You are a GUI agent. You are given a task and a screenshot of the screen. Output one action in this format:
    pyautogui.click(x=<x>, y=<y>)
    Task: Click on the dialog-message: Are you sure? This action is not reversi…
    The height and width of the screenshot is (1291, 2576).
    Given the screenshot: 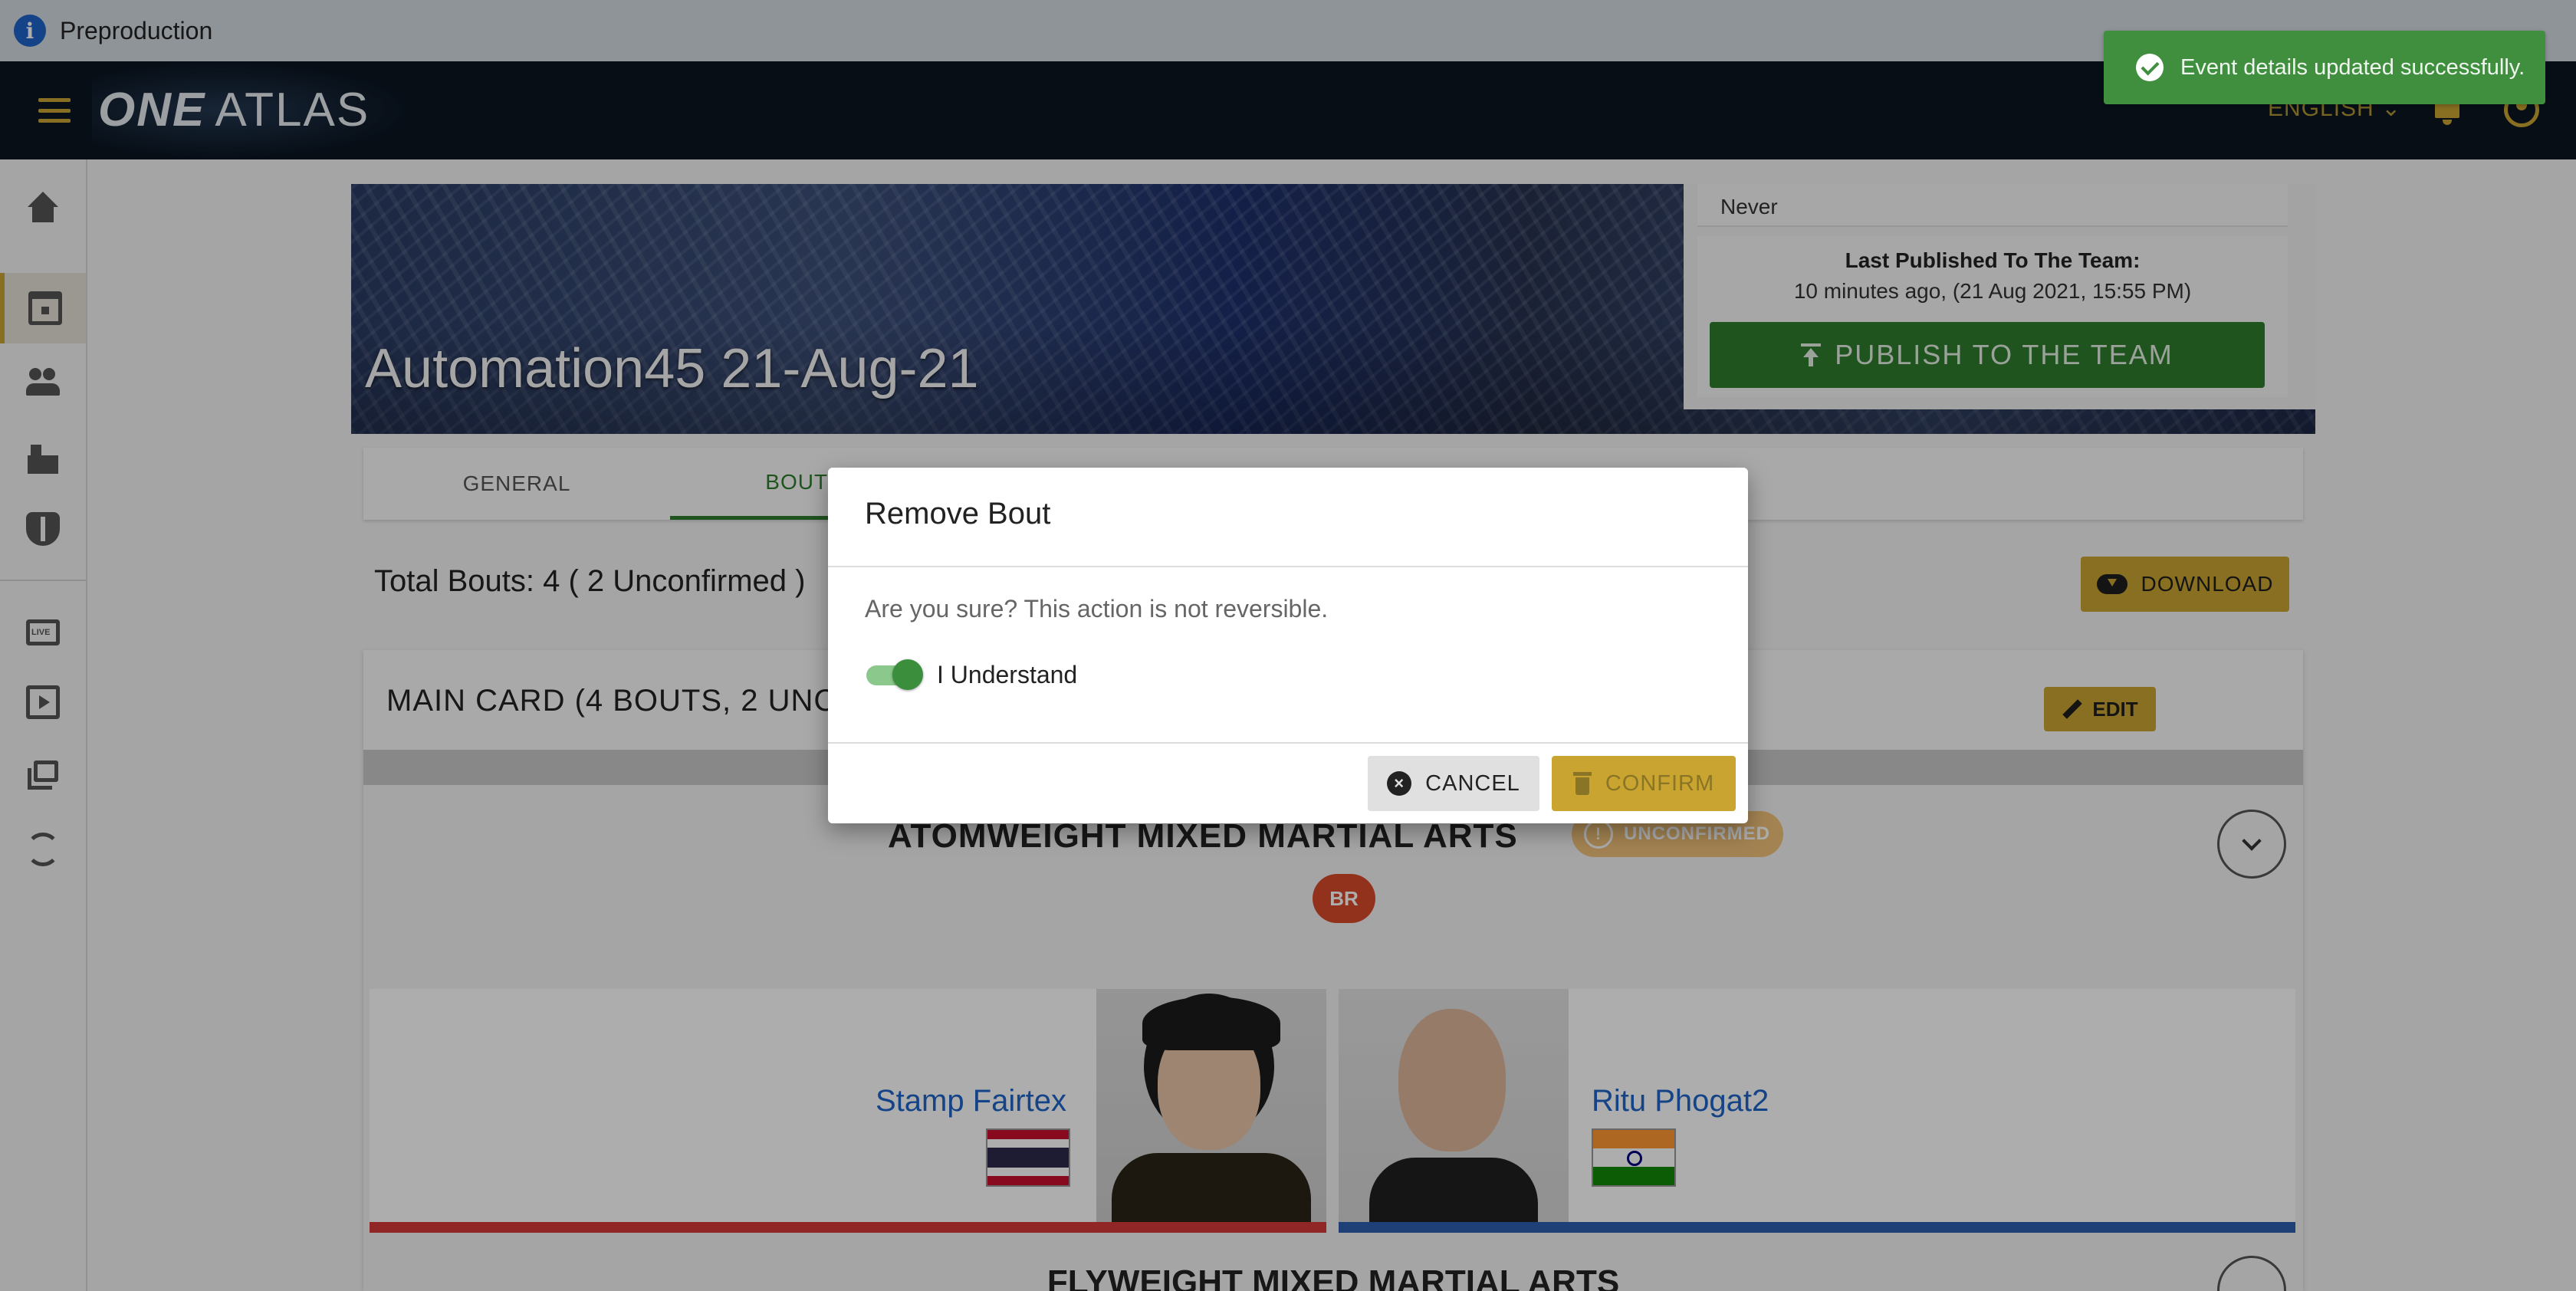 What is the action you would take?
    pyautogui.click(x=1097, y=609)
    